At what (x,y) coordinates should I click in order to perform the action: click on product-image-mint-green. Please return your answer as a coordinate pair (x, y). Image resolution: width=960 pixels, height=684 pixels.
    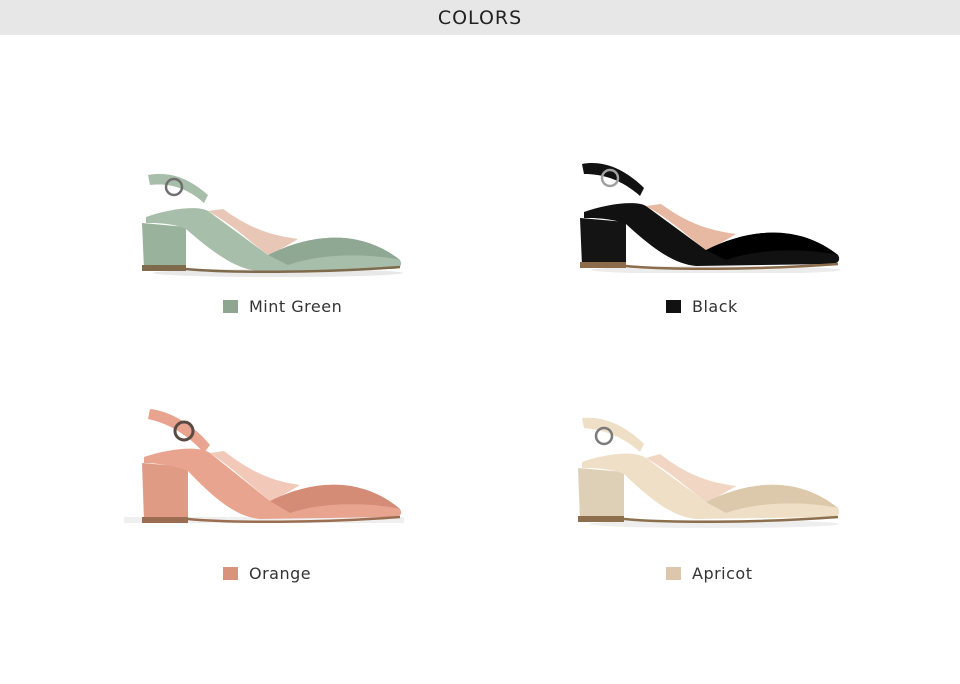
    Looking at the image, I should click on (273, 222).